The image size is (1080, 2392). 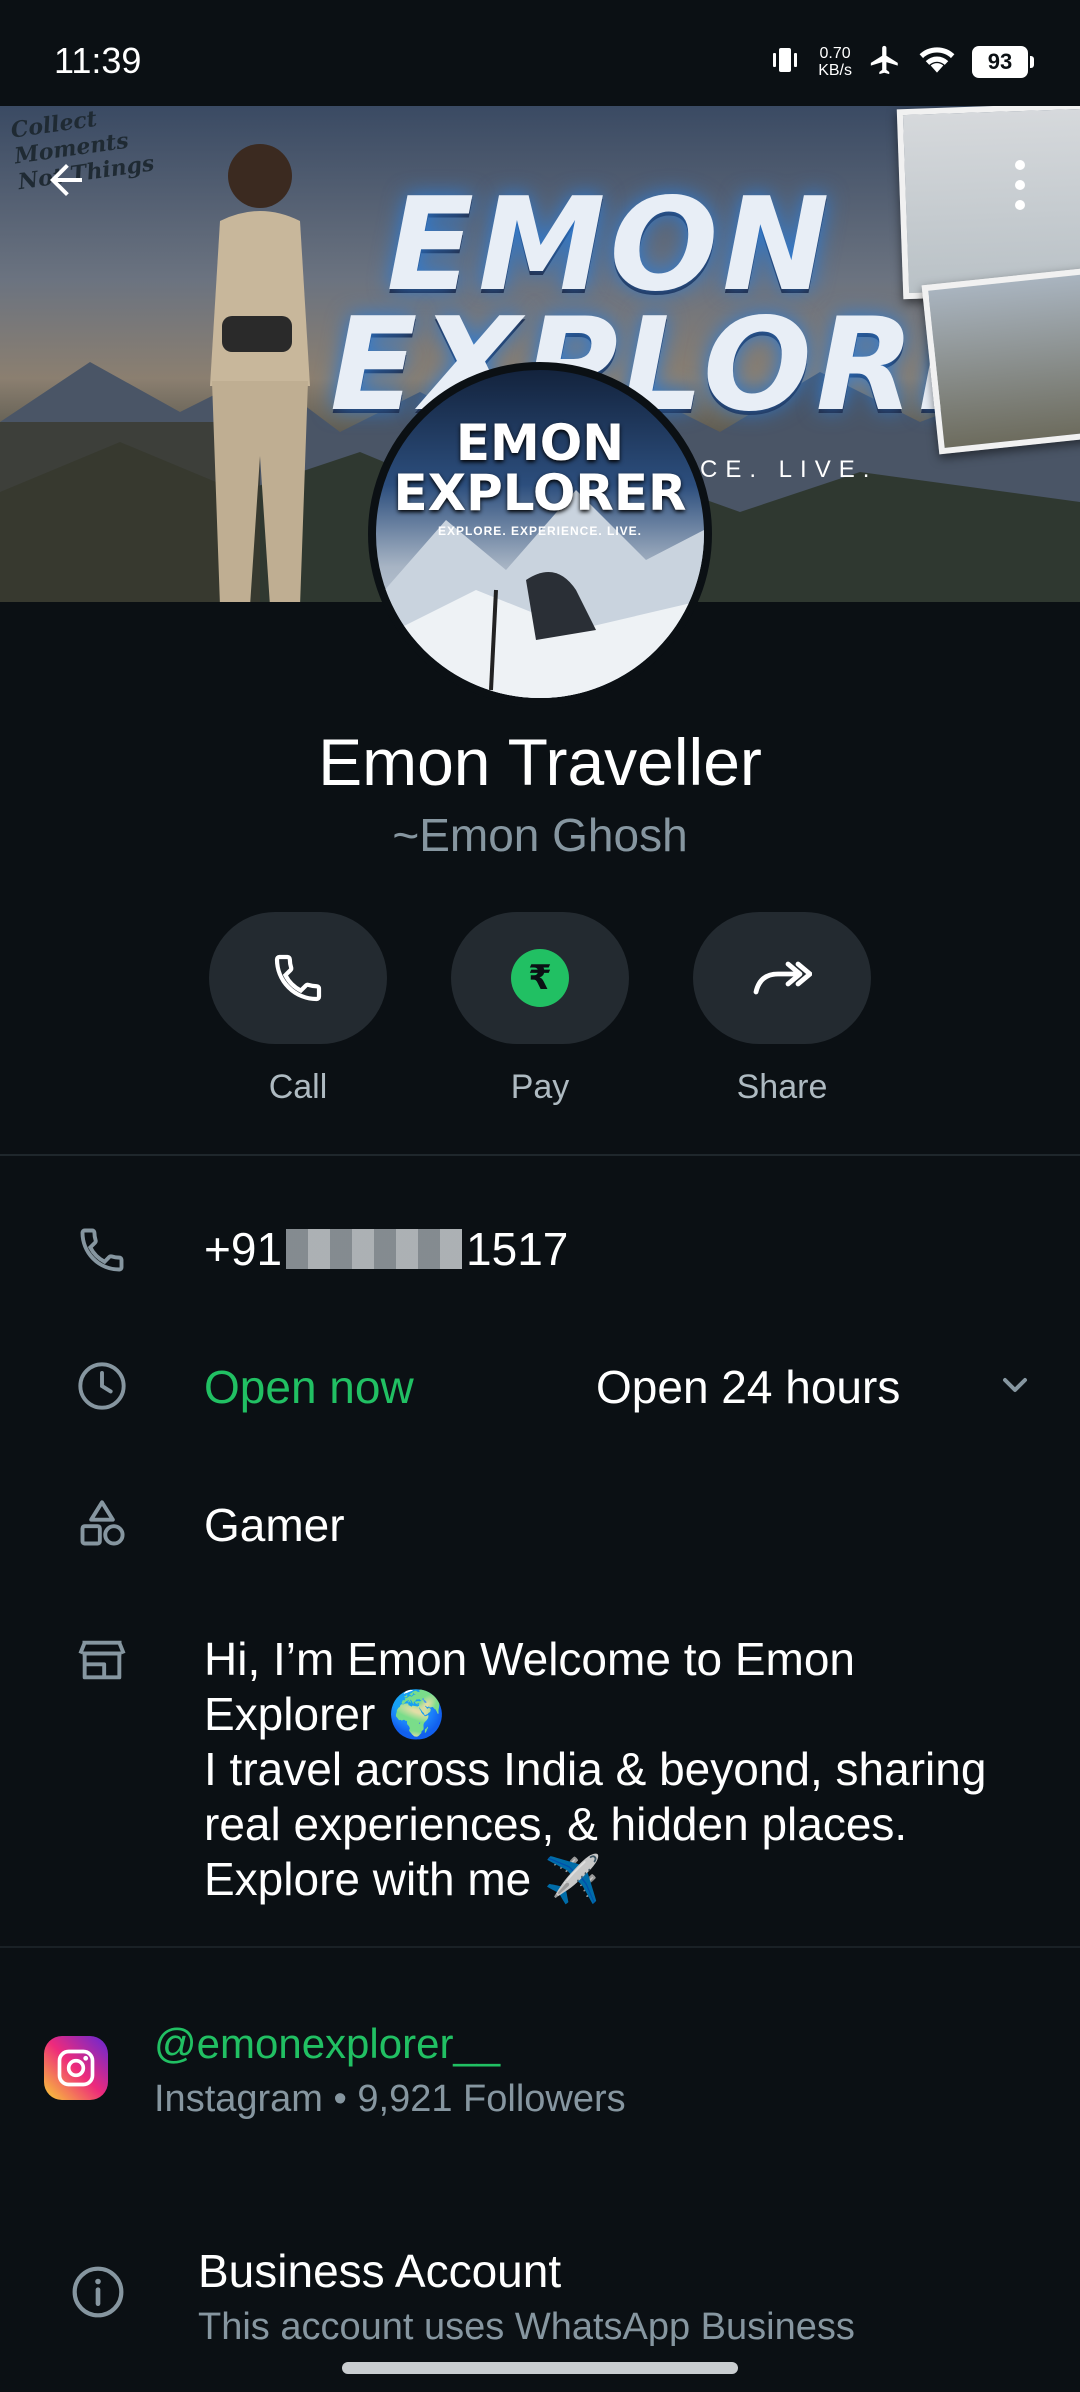 I want to click on phone-number: +91 1517, so click(x=386, y=1249).